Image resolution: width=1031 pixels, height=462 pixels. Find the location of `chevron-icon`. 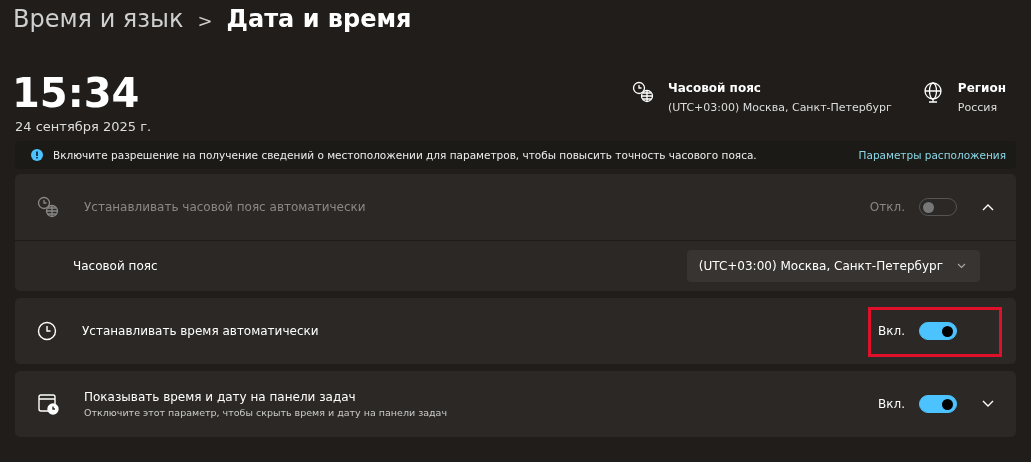

chevron-icon is located at coordinates (988, 404).